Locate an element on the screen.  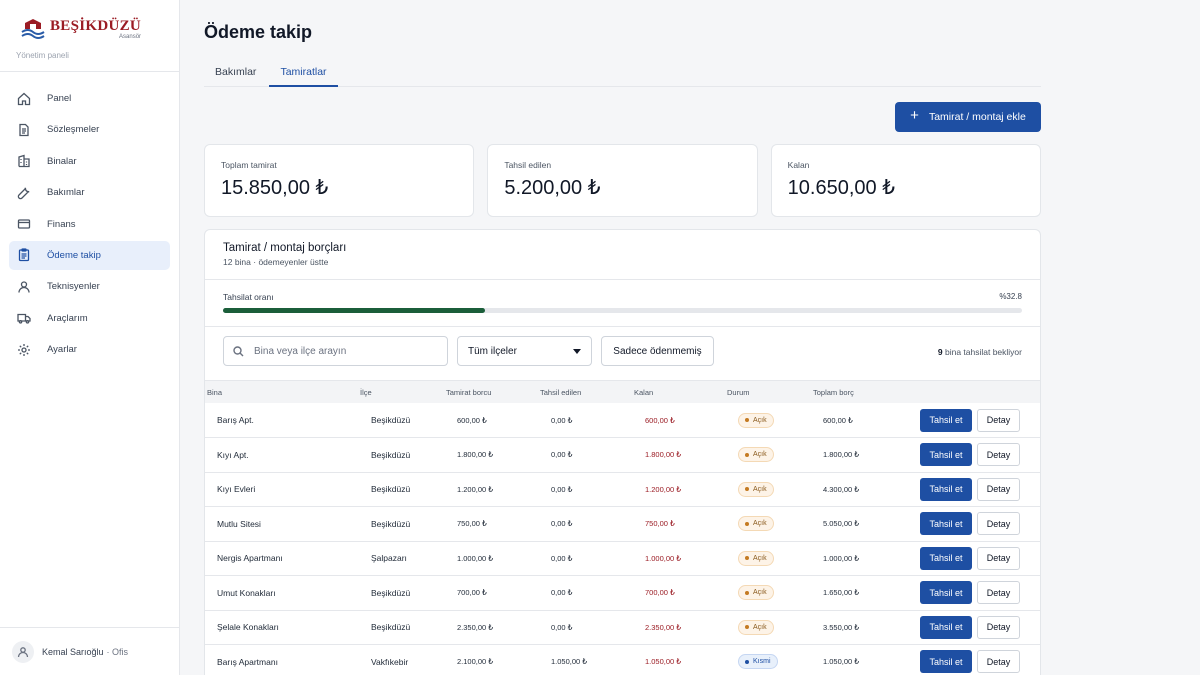
chevron-down-icon is located at coordinates (577, 351).